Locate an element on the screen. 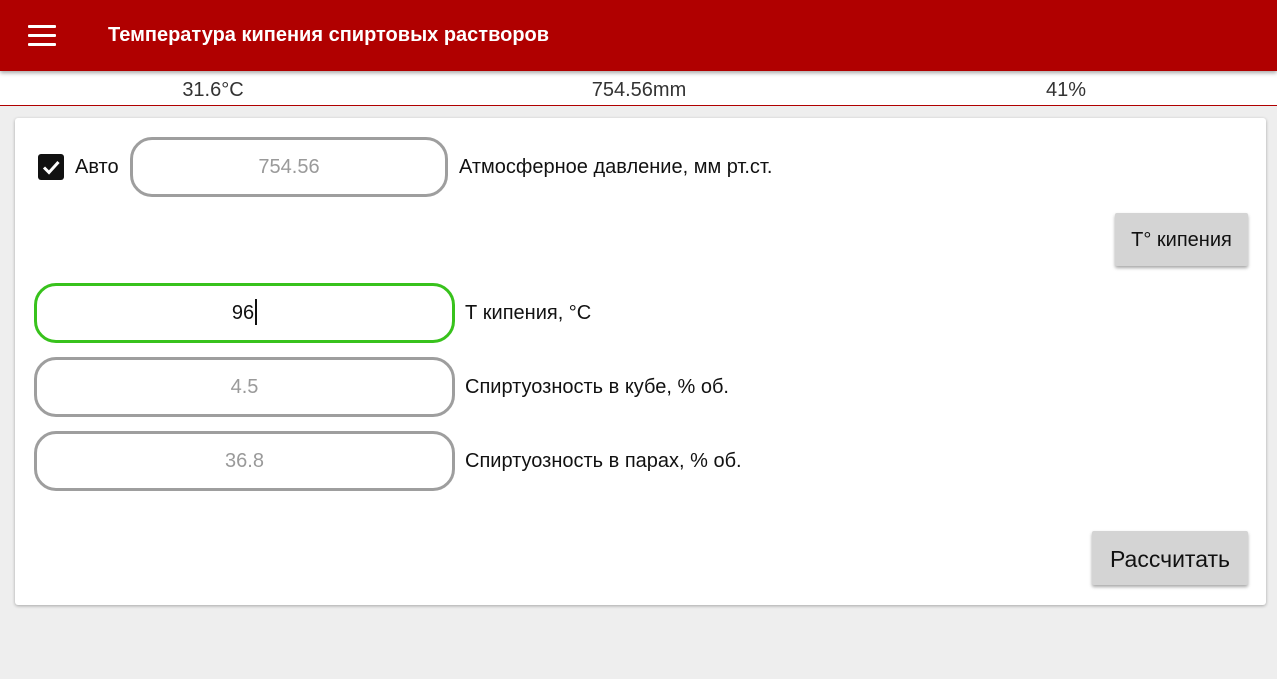 The image size is (1277, 679). vapor-strength-label: Спиртуозность в парах, % об. is located at coordinates (603, 461).